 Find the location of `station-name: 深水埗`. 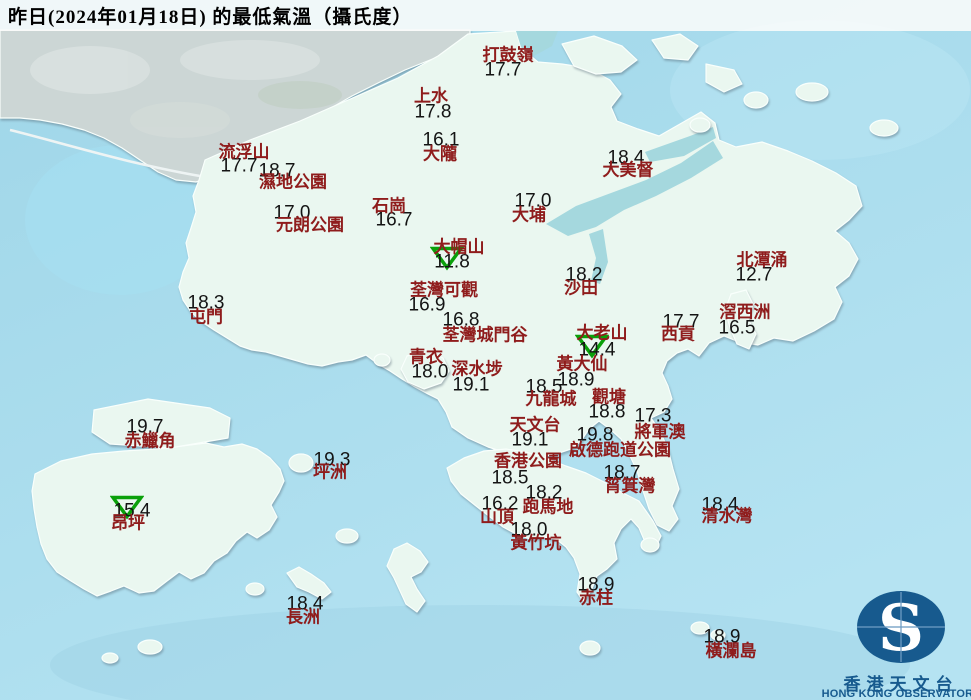

station-name: 深水埗 is located at coordinates (477, 369).